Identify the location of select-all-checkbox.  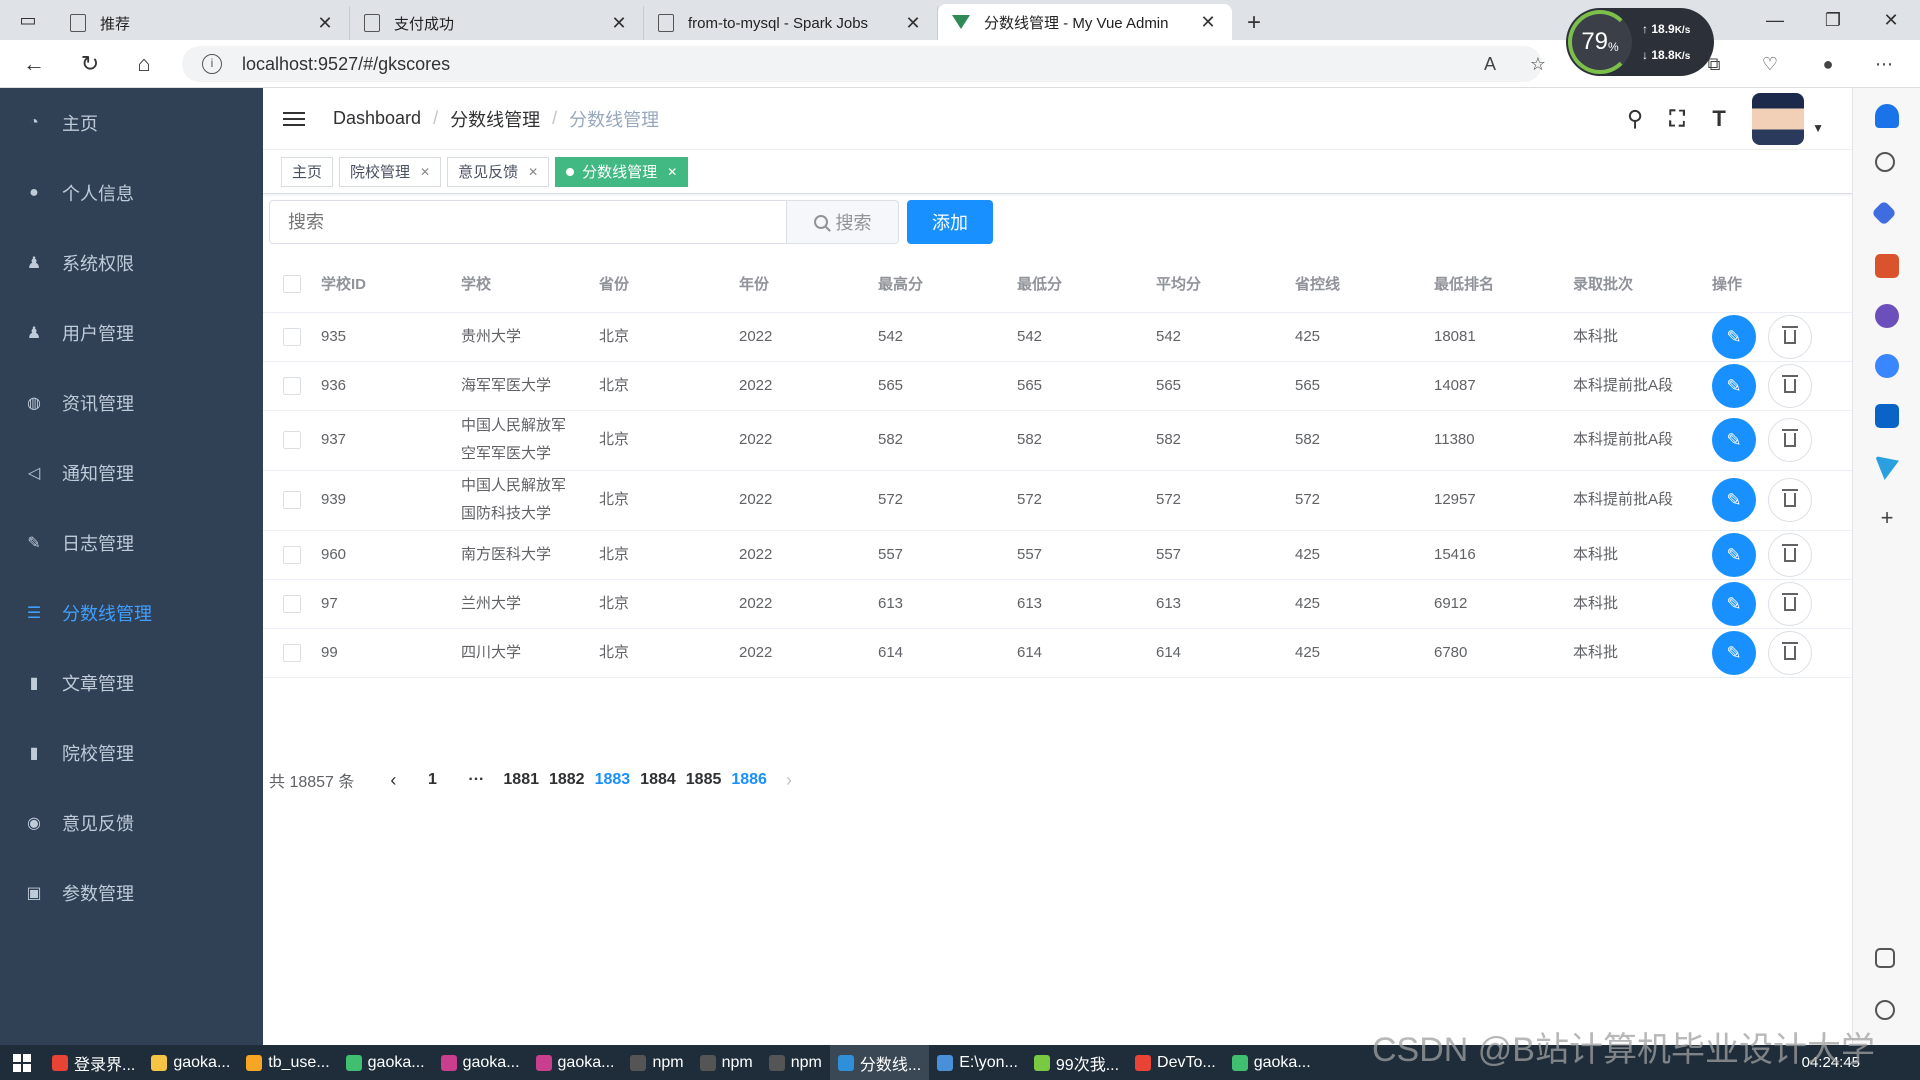
(292, 283).